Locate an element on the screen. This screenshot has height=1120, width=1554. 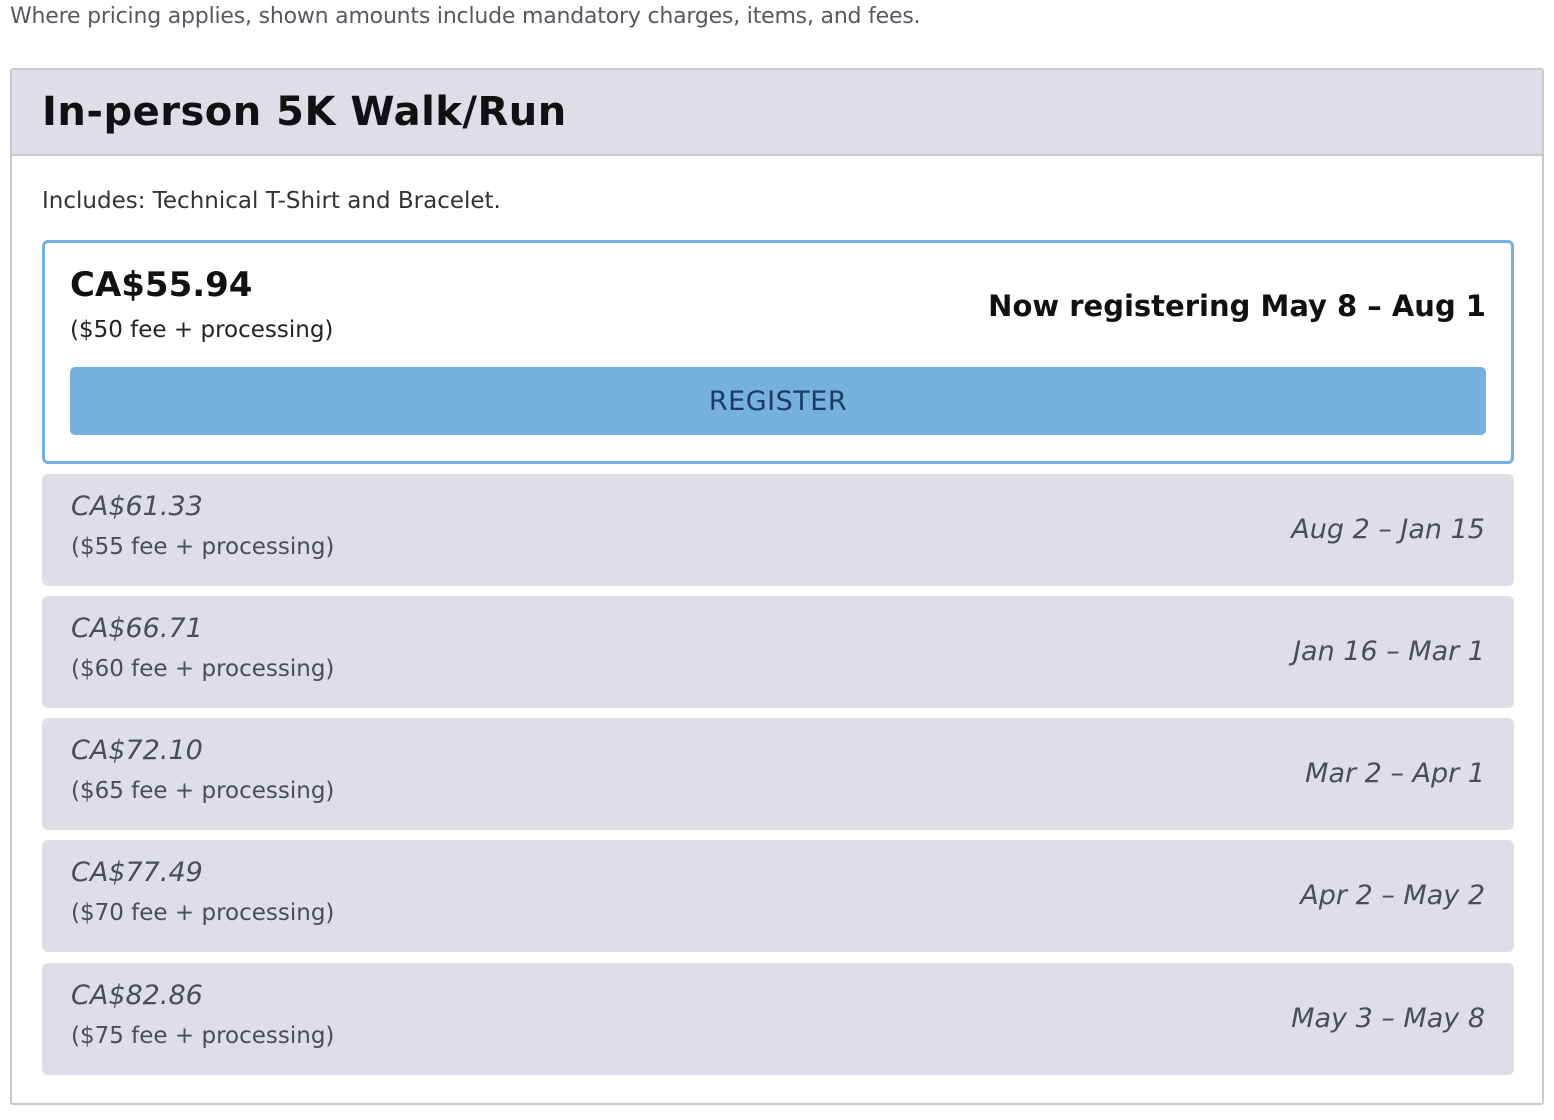
active-tier-price: CA$55.94 is located at coordinates (161, 285).